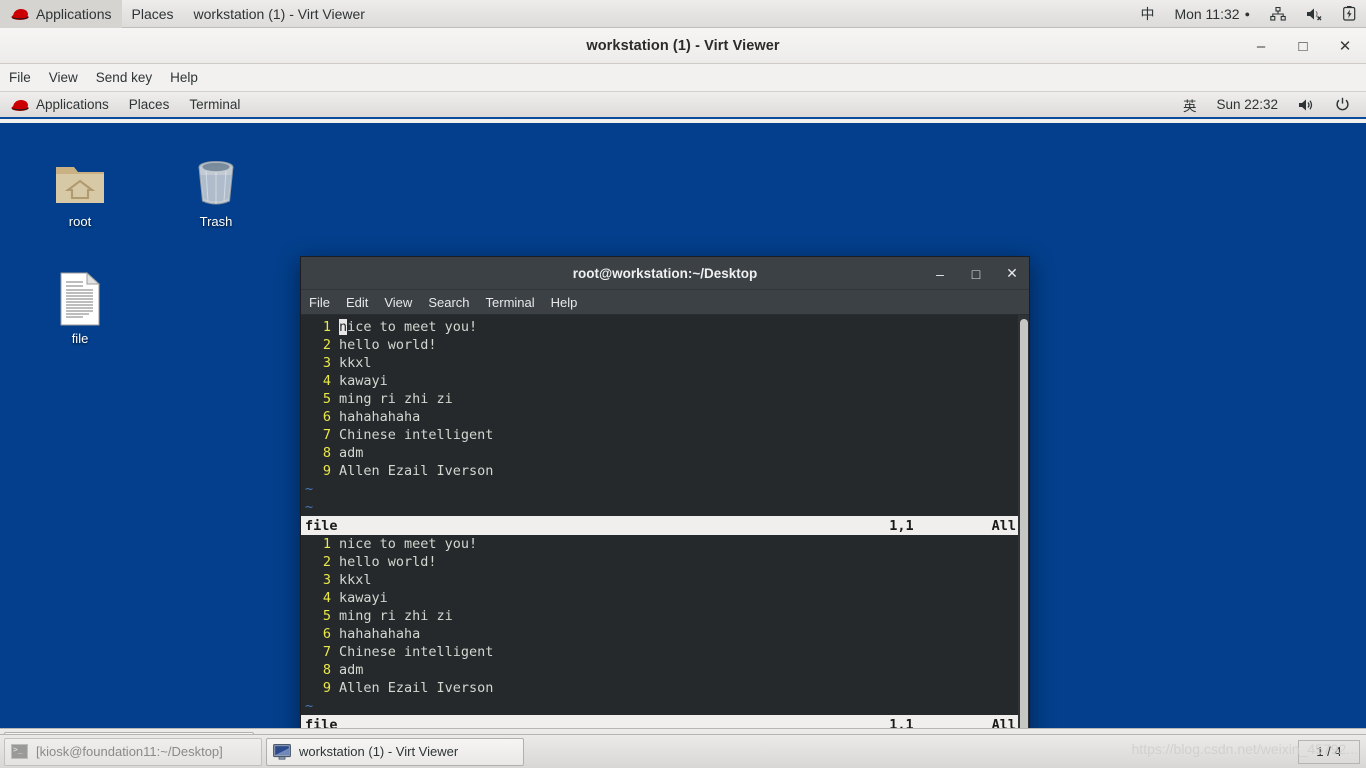  I want to click on vim-top-text-5: ming ri zhi zi, so click(396, 399).